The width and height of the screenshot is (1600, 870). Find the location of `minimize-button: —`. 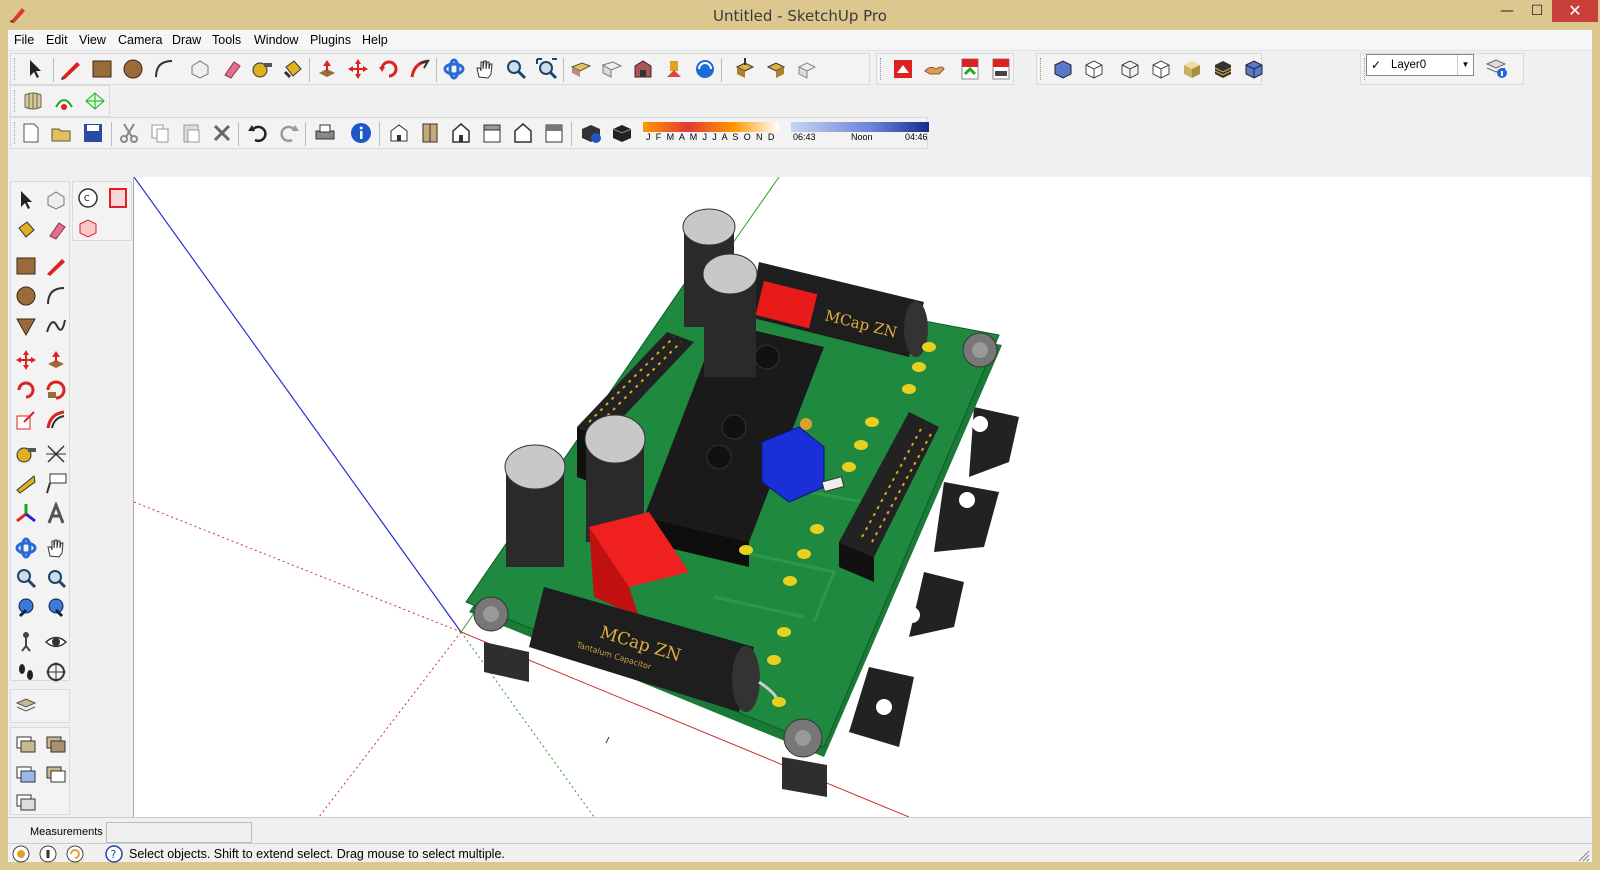

minimize-button: — is located at coordinates (1507, 11).